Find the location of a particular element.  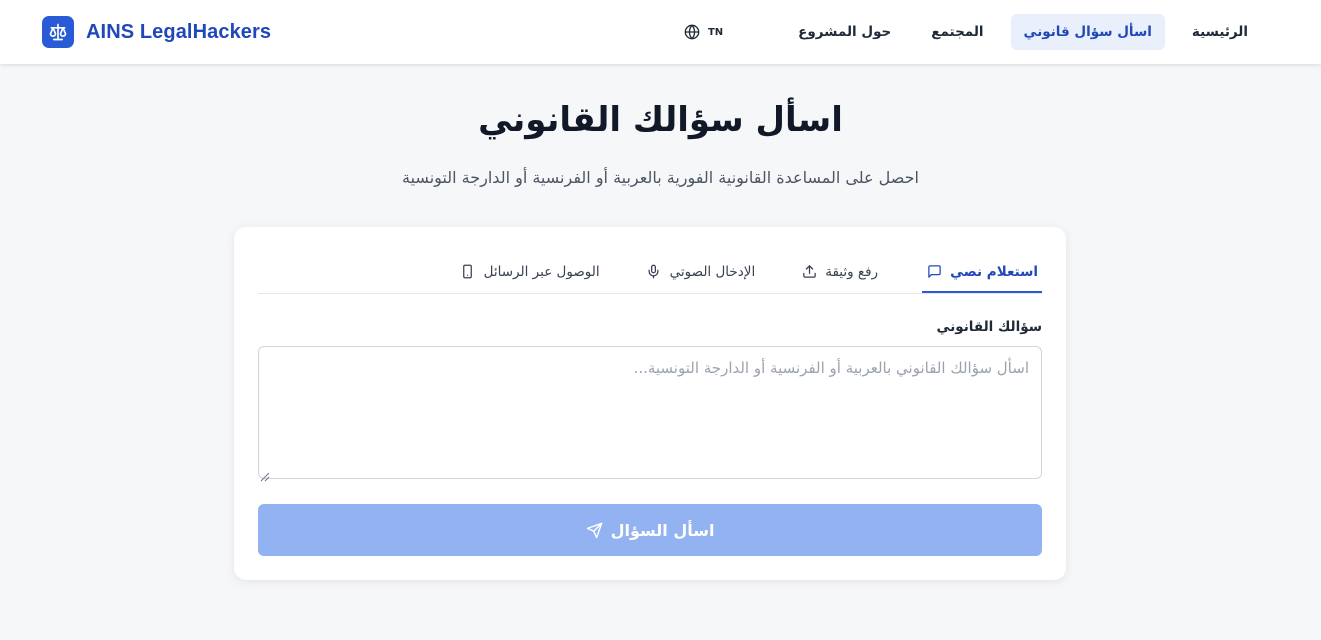

scale-icon is located at coordinates (58, 32).